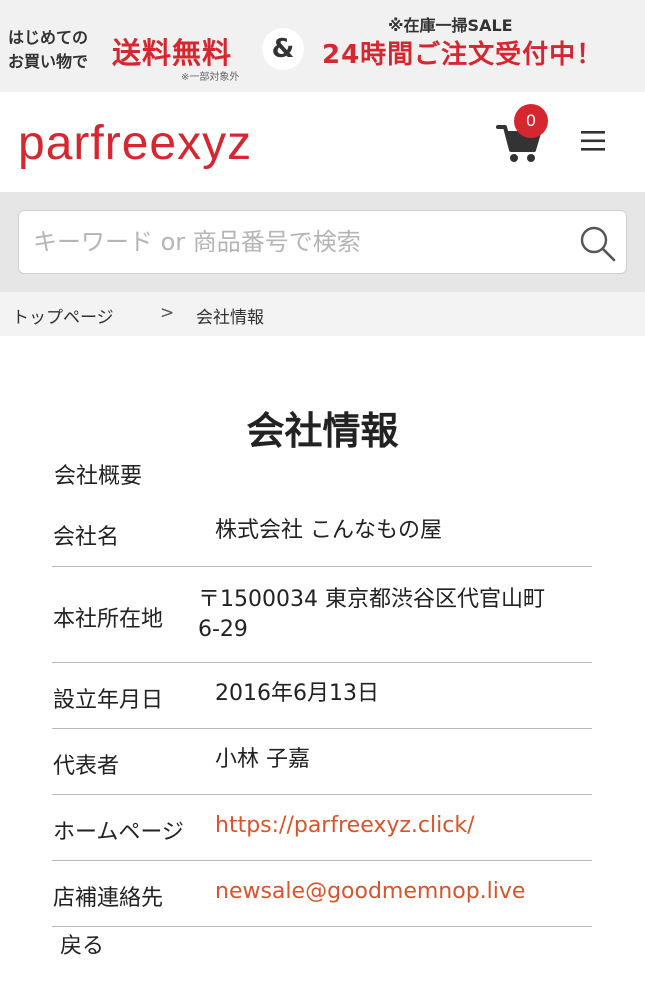 The width and height of the screenshot is (645, 999). Describe the element at coordinates (371, 599) in the screenshot. I see `address-line1: 〒1500034 東京都渋谷区代官山町` at that location.